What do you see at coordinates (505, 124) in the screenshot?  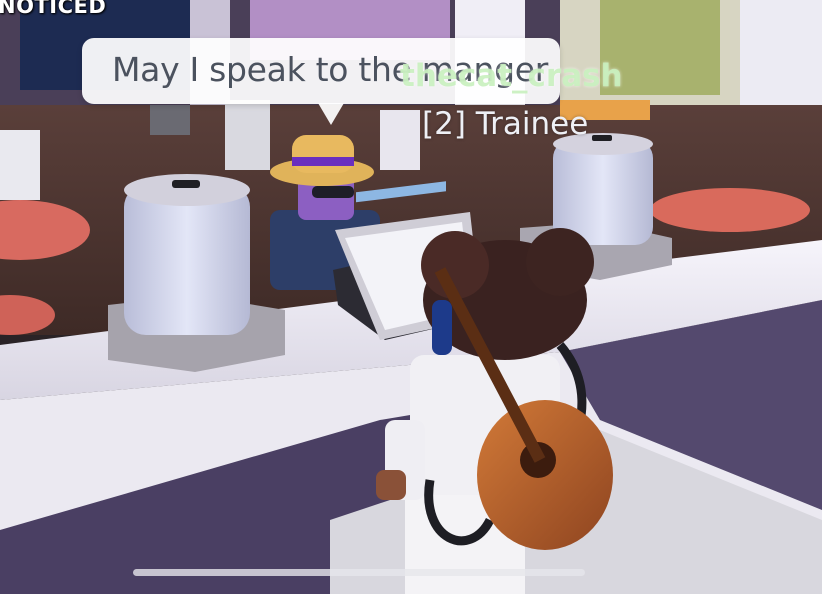 I see `player-rank: [2] Trainee` at bounding box center [505, 124].